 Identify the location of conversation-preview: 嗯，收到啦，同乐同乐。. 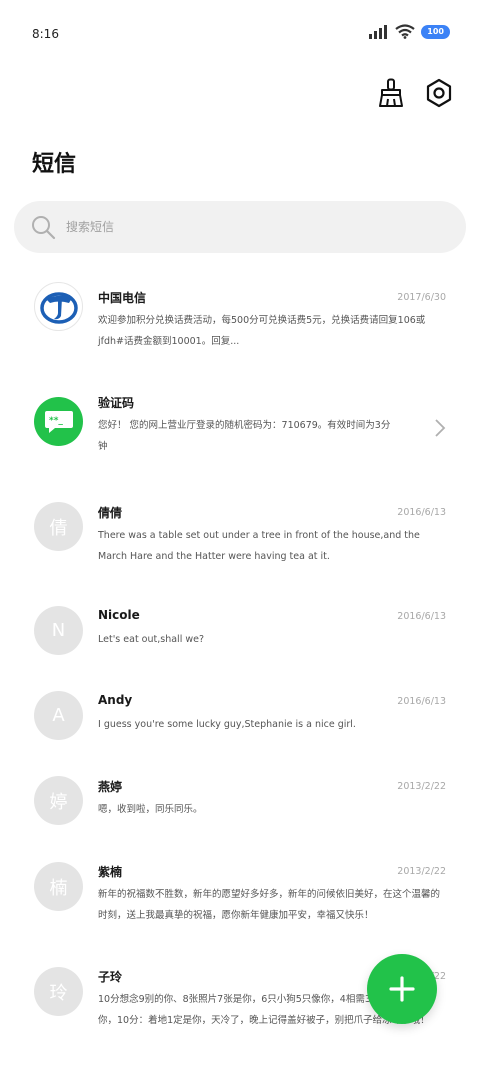
(150, 809).